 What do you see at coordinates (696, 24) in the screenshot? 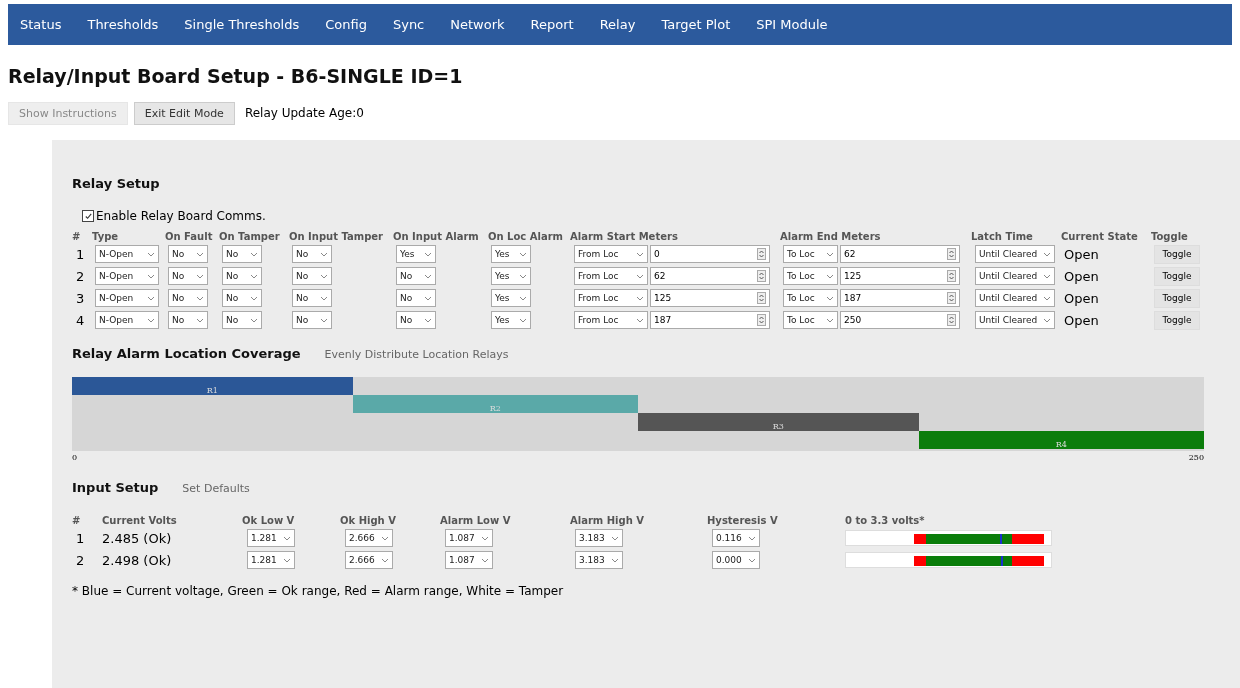
I see `nav-link: Target Plot` at bounding box center [696, 24].